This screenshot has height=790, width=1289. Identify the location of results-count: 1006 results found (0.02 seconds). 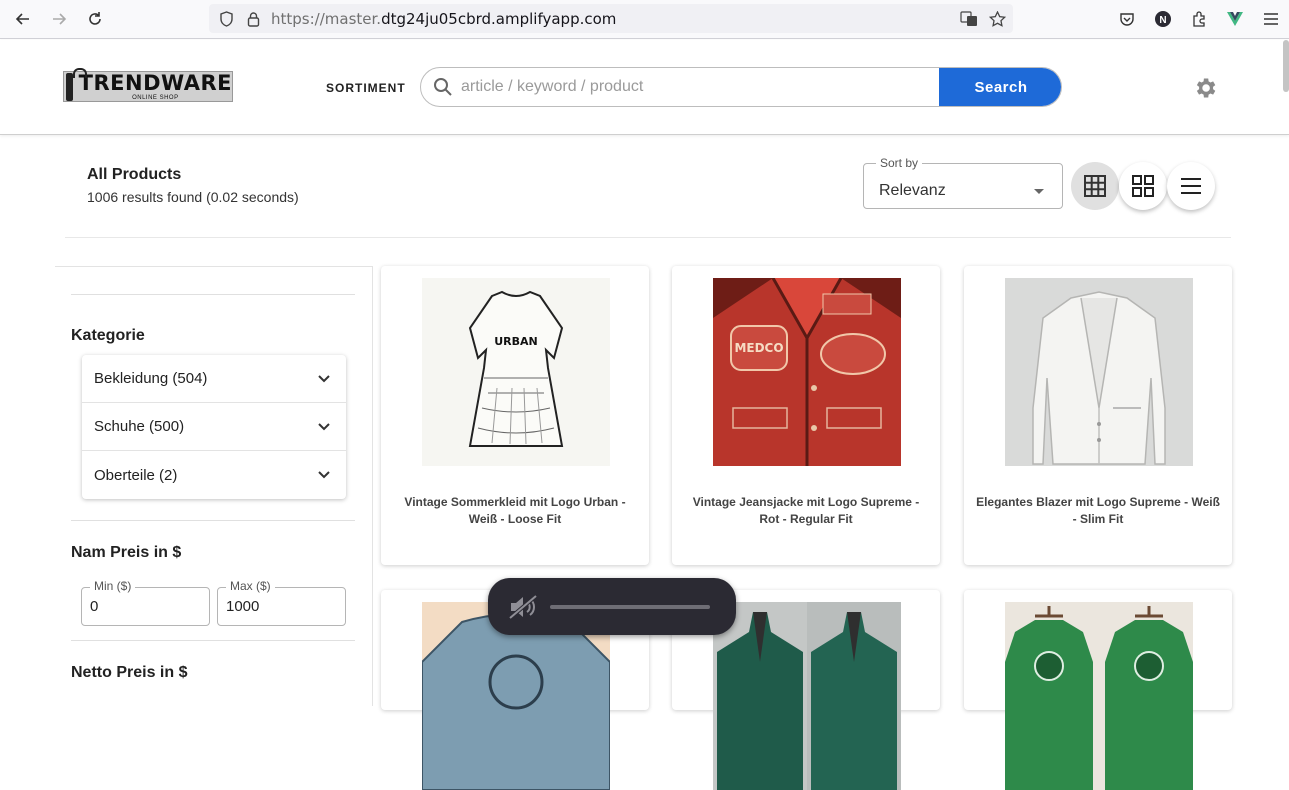
(193, 197).